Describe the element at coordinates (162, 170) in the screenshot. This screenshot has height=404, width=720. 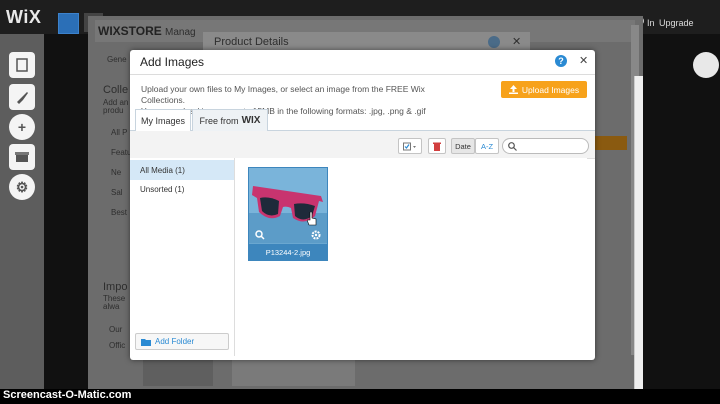
I see `sidebar-item-label: All Media (1)` at that location.